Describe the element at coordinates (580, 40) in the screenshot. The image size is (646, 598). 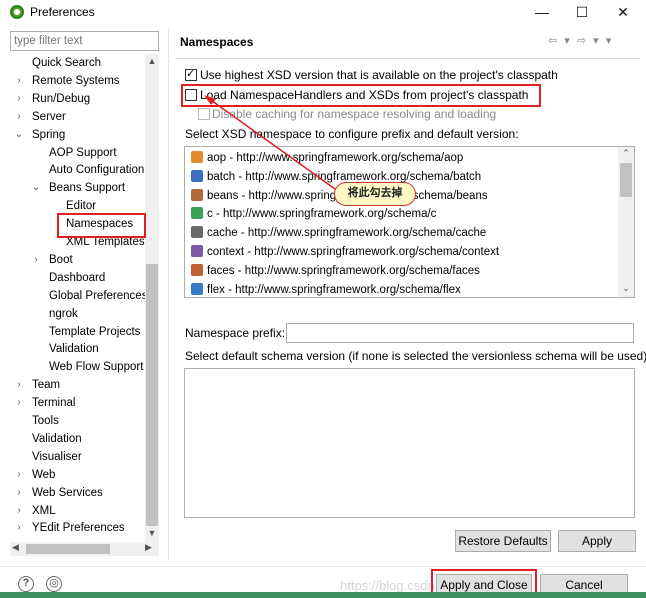
I see `page-navigation-buttons: ⇦ ▾ ⇨ ▾ ▾` at that location.